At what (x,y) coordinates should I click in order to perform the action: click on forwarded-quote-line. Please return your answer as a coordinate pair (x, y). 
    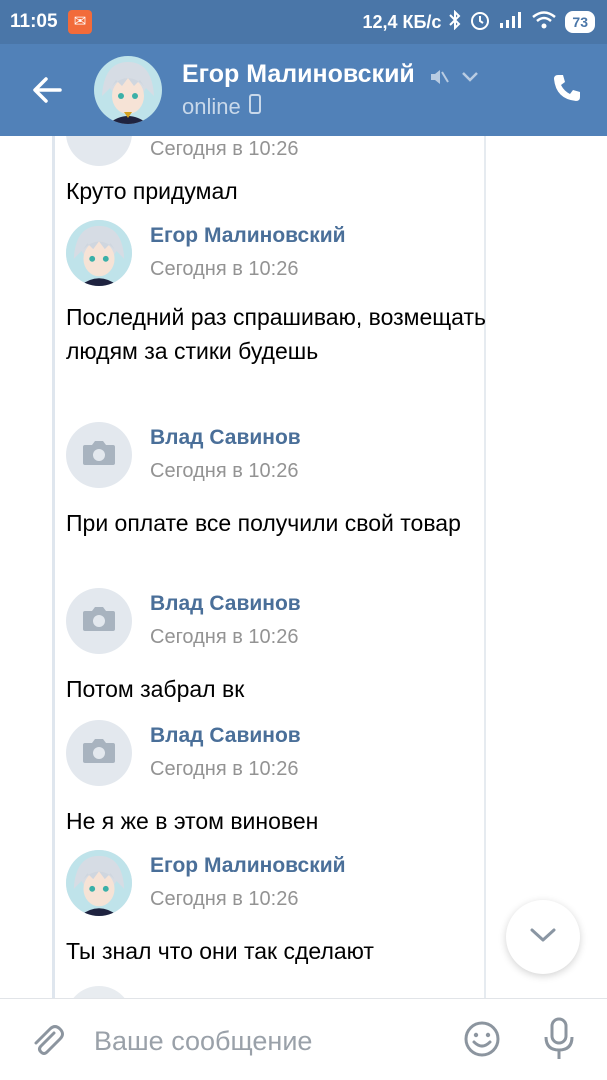
    Looking at the image, I should click on (53, 567).